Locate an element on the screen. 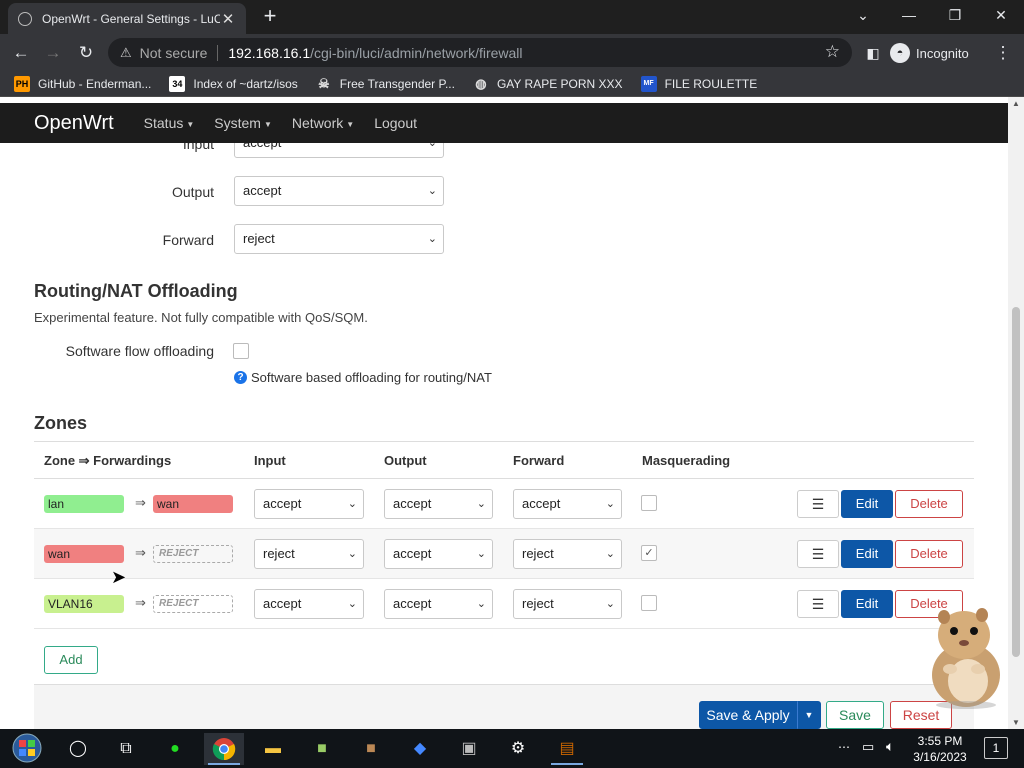  browser-menu-icon: ⋮ is located at coordinates (1003, 53).